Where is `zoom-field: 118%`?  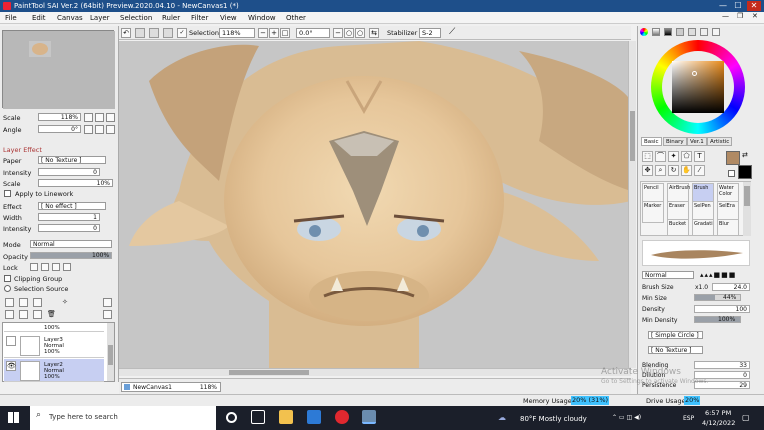 zoom-field: 118% is located at coordinates (237, 33).